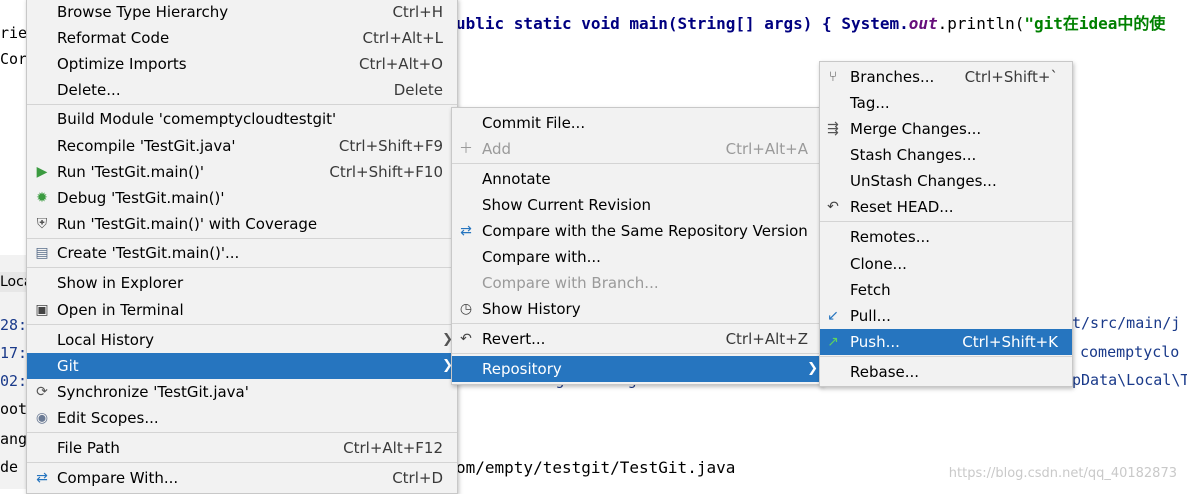  I want to click on code-string: "git在idea中的使, so click(1095, 23).